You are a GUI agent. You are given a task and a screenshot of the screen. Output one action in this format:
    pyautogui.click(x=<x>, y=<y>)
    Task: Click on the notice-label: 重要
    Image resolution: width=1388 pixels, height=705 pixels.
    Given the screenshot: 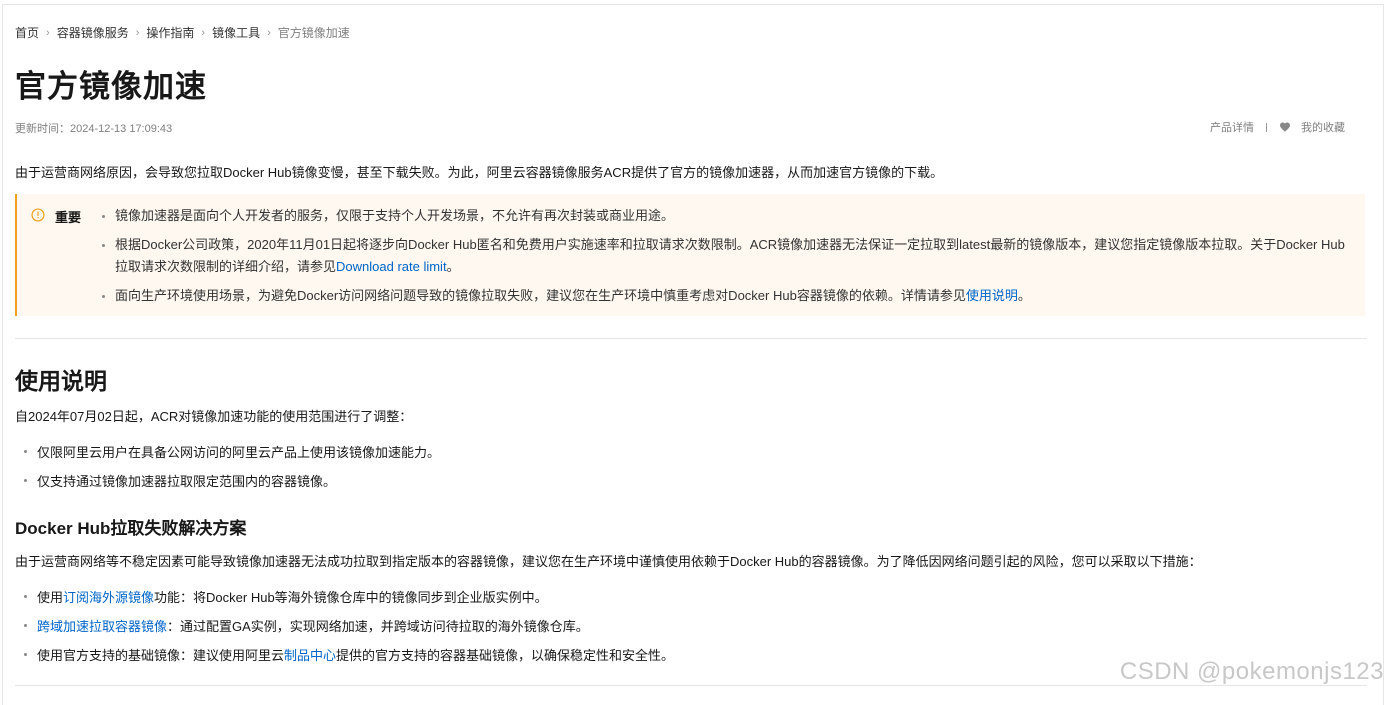 What is the action you would take?
    pyautogui.click(x=68, y=217)
    